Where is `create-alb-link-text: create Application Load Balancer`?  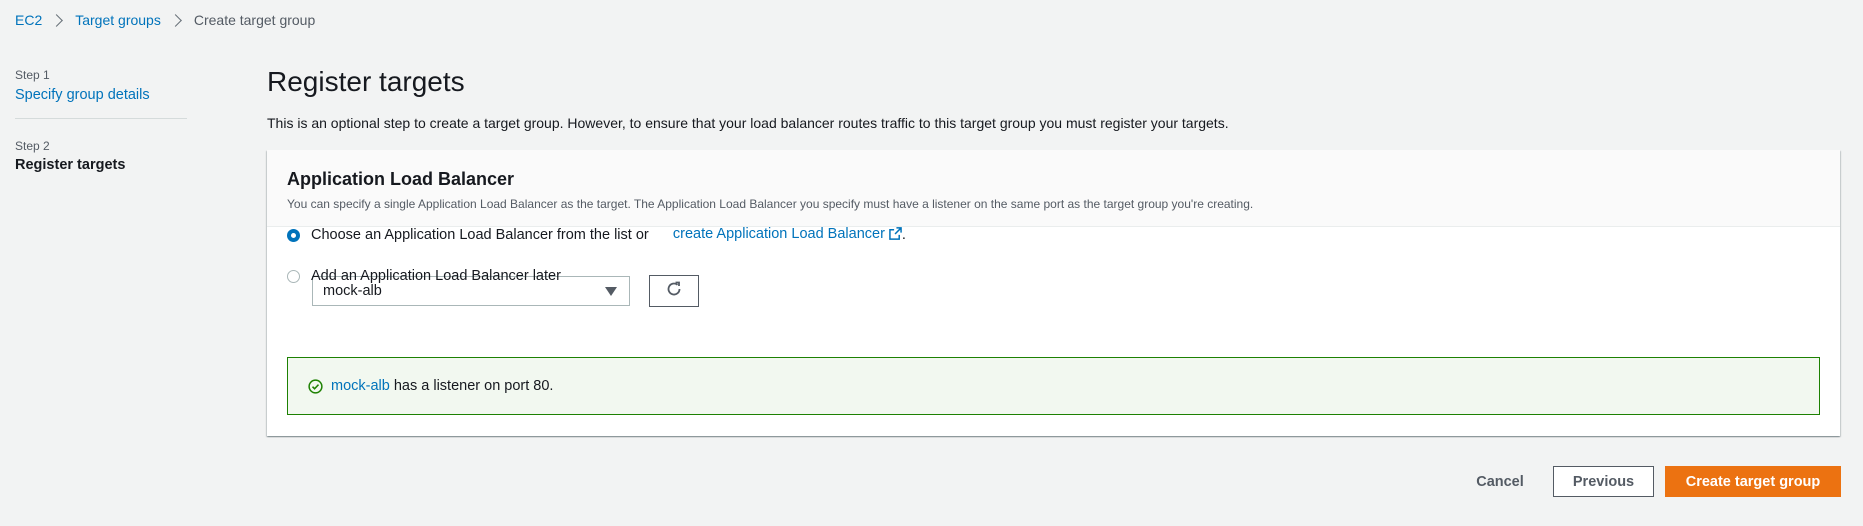
create-alb-link-text: create Application Load Balancer is located at coordinates (778, 234).